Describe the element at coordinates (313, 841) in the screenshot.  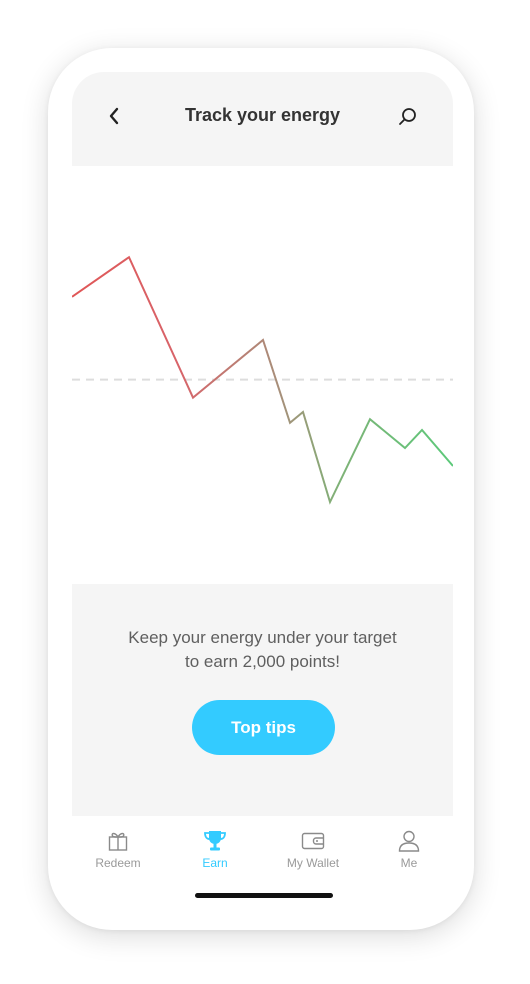
I see `wallet-icon` at that location.